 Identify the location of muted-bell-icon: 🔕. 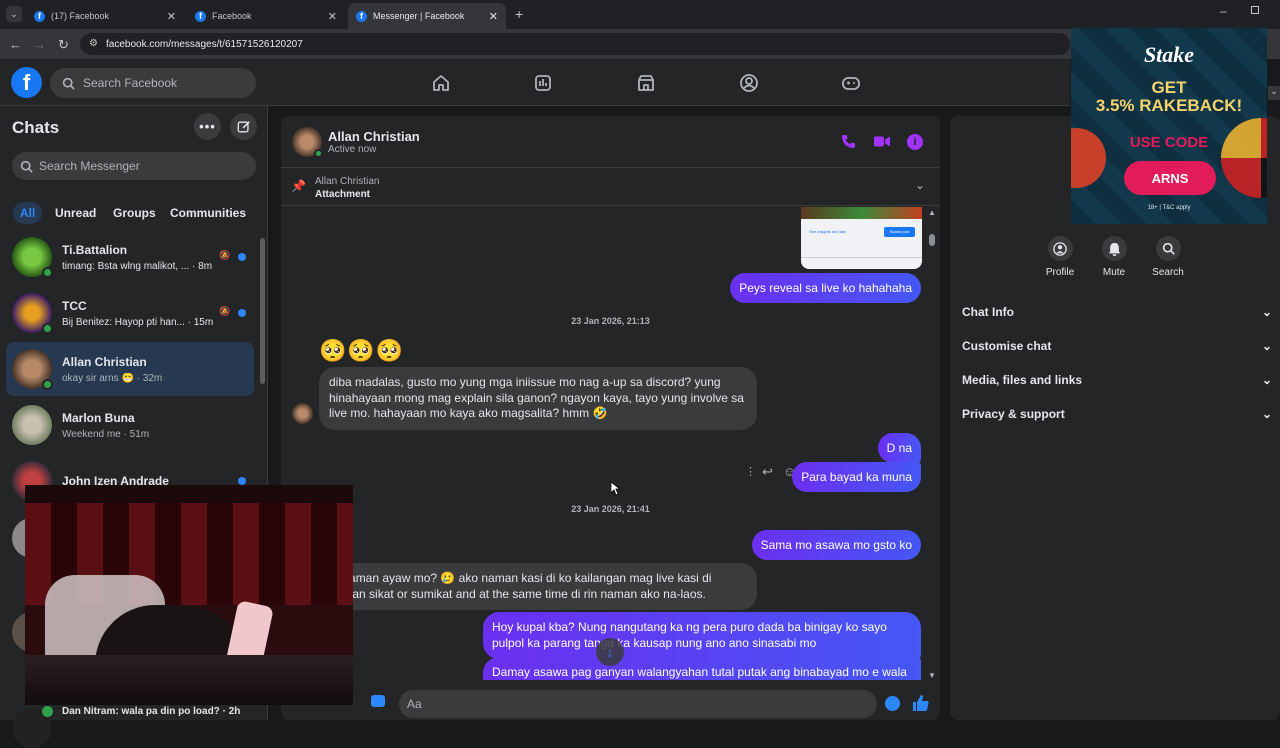
(225, 311).